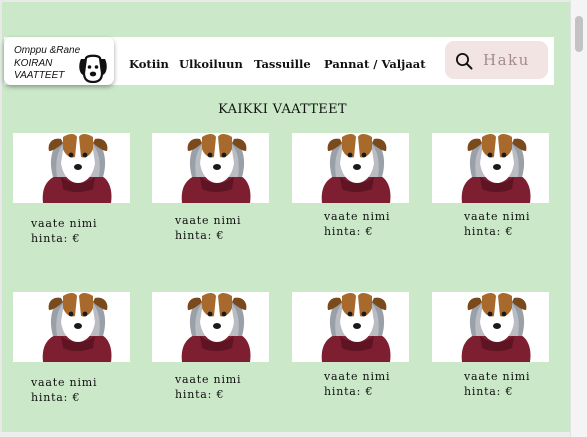  What do you see at coordinates (47, 50) in the screenshot?
I see `brand-line-1: Omppu &Rane` at bounding box center [47, 50].